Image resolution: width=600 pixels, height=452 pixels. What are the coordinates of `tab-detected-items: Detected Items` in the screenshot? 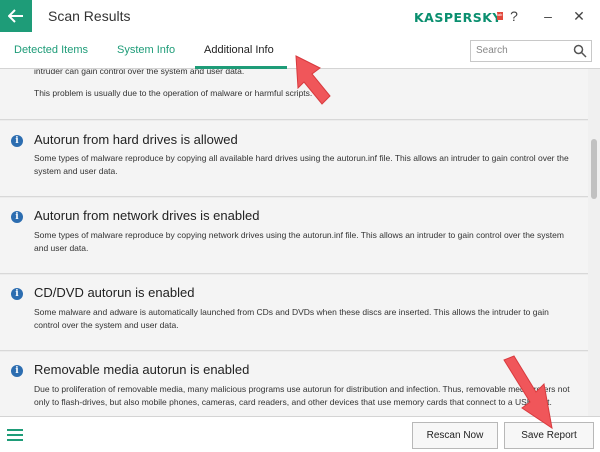 It's located at (51, 50).